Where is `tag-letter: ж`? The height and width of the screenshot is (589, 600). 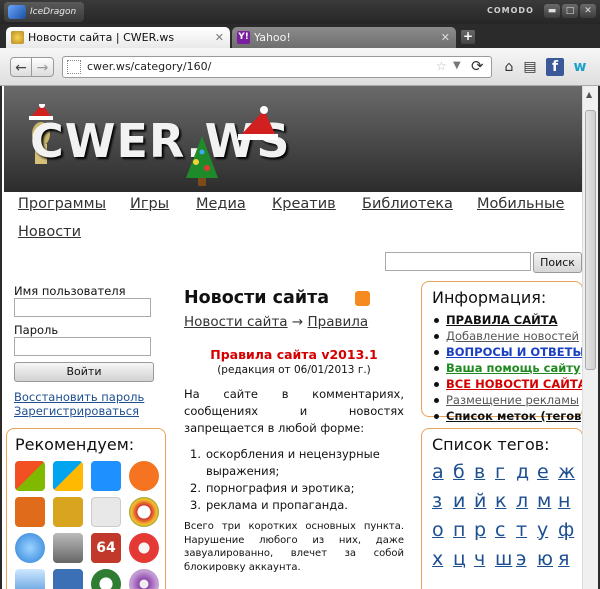
tag-letter: ж is located at coordinates (566, 472).